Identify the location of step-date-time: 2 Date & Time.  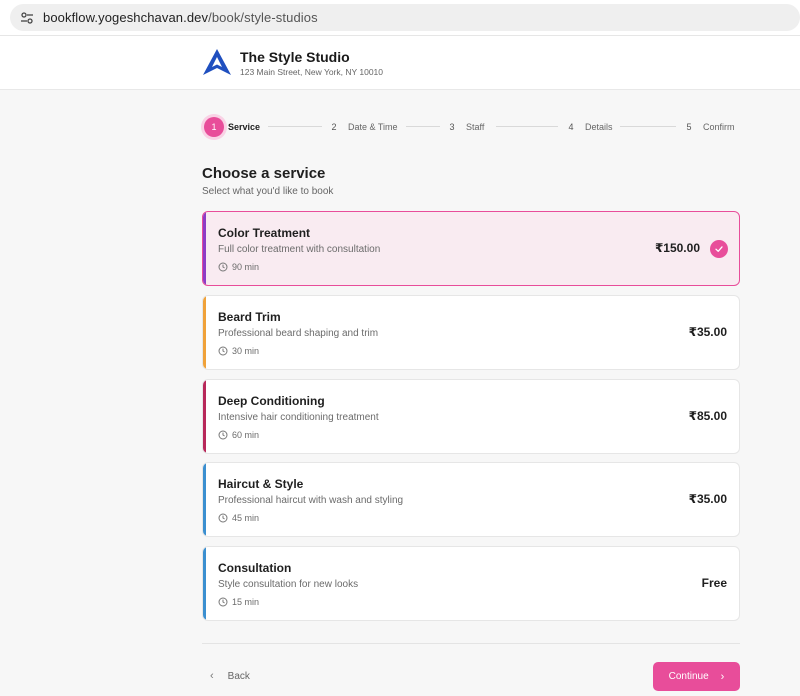
(361, 127).